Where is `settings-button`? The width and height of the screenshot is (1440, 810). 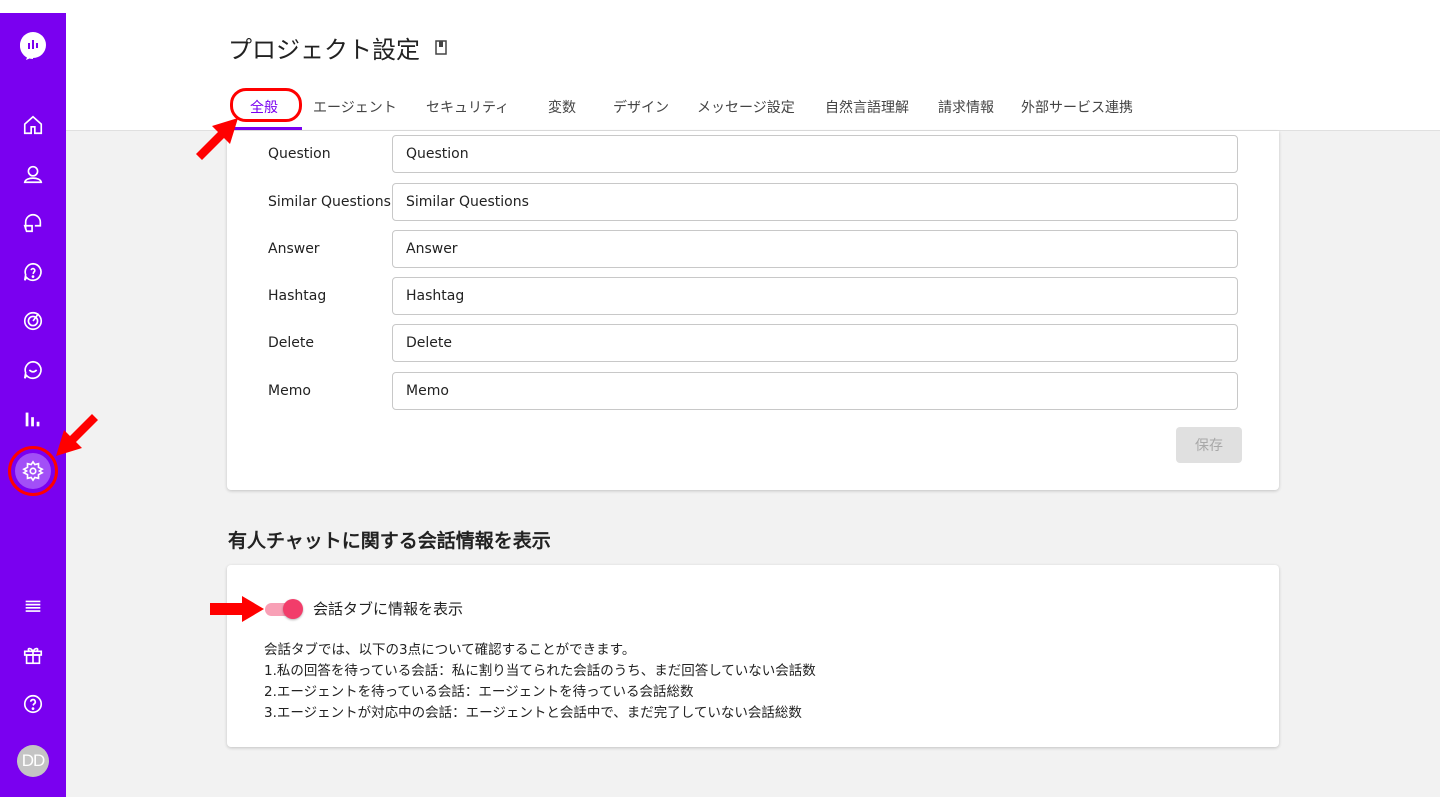
settings-button is located at coordinates (33, 471).